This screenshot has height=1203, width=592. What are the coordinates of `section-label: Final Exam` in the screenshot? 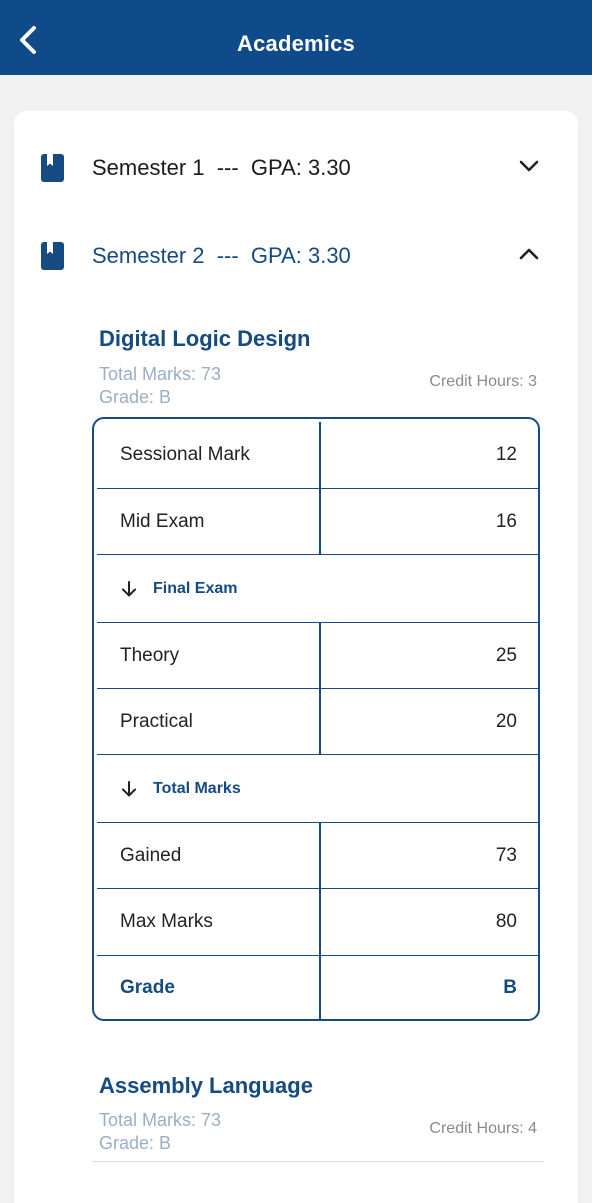 It's located at (195, 588).